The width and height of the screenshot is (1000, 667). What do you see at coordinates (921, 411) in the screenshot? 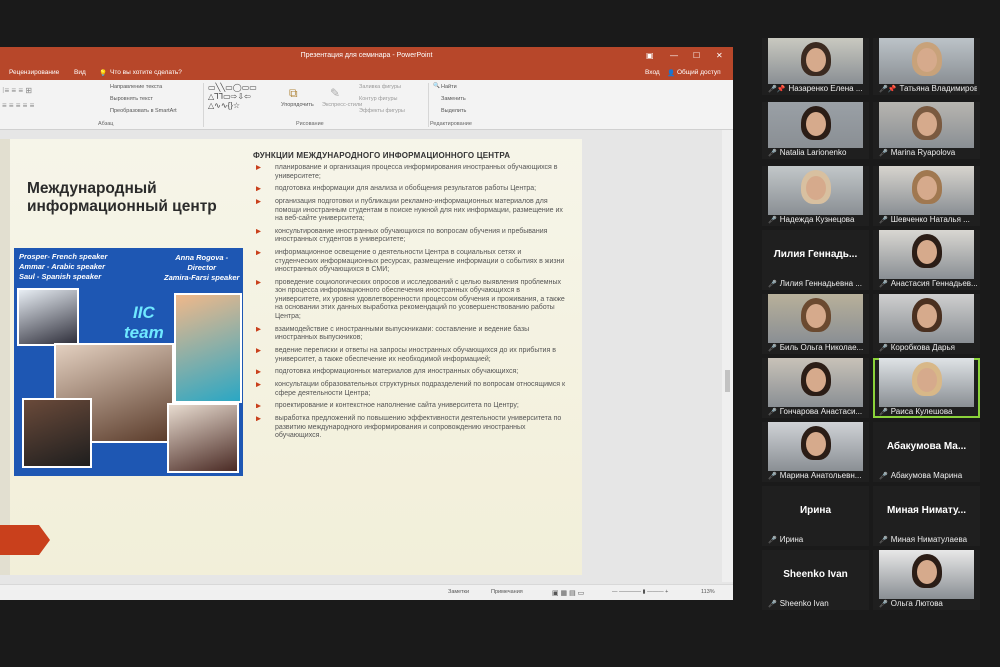
I see `participant-name-label: Раиса Кулешова` at bounding box center [921, 411].